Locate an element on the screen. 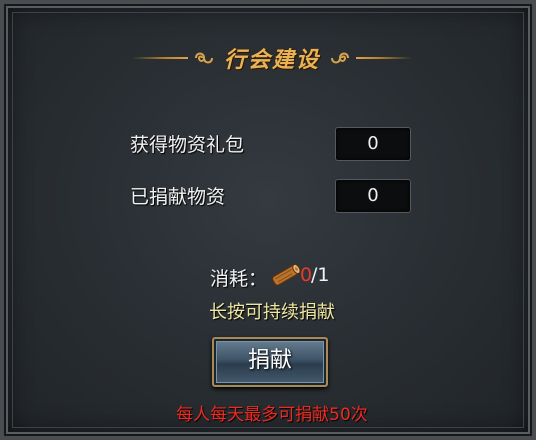 This screenshot has width=536, height=440. panel-header: 行会建设 is located at coordinates (270, 58).